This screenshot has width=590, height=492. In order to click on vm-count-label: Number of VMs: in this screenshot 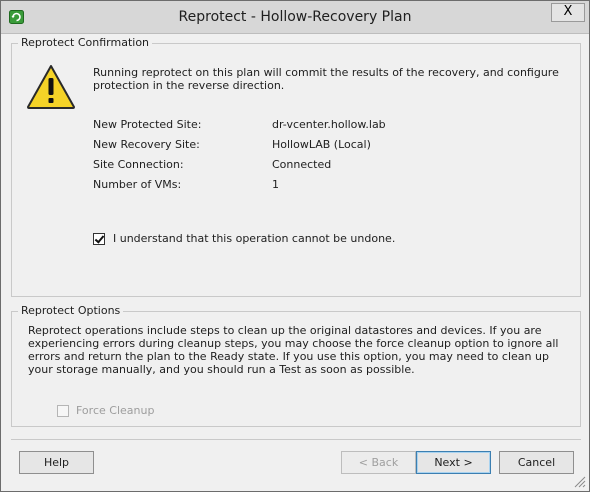, I will do `click(137, 184)`.